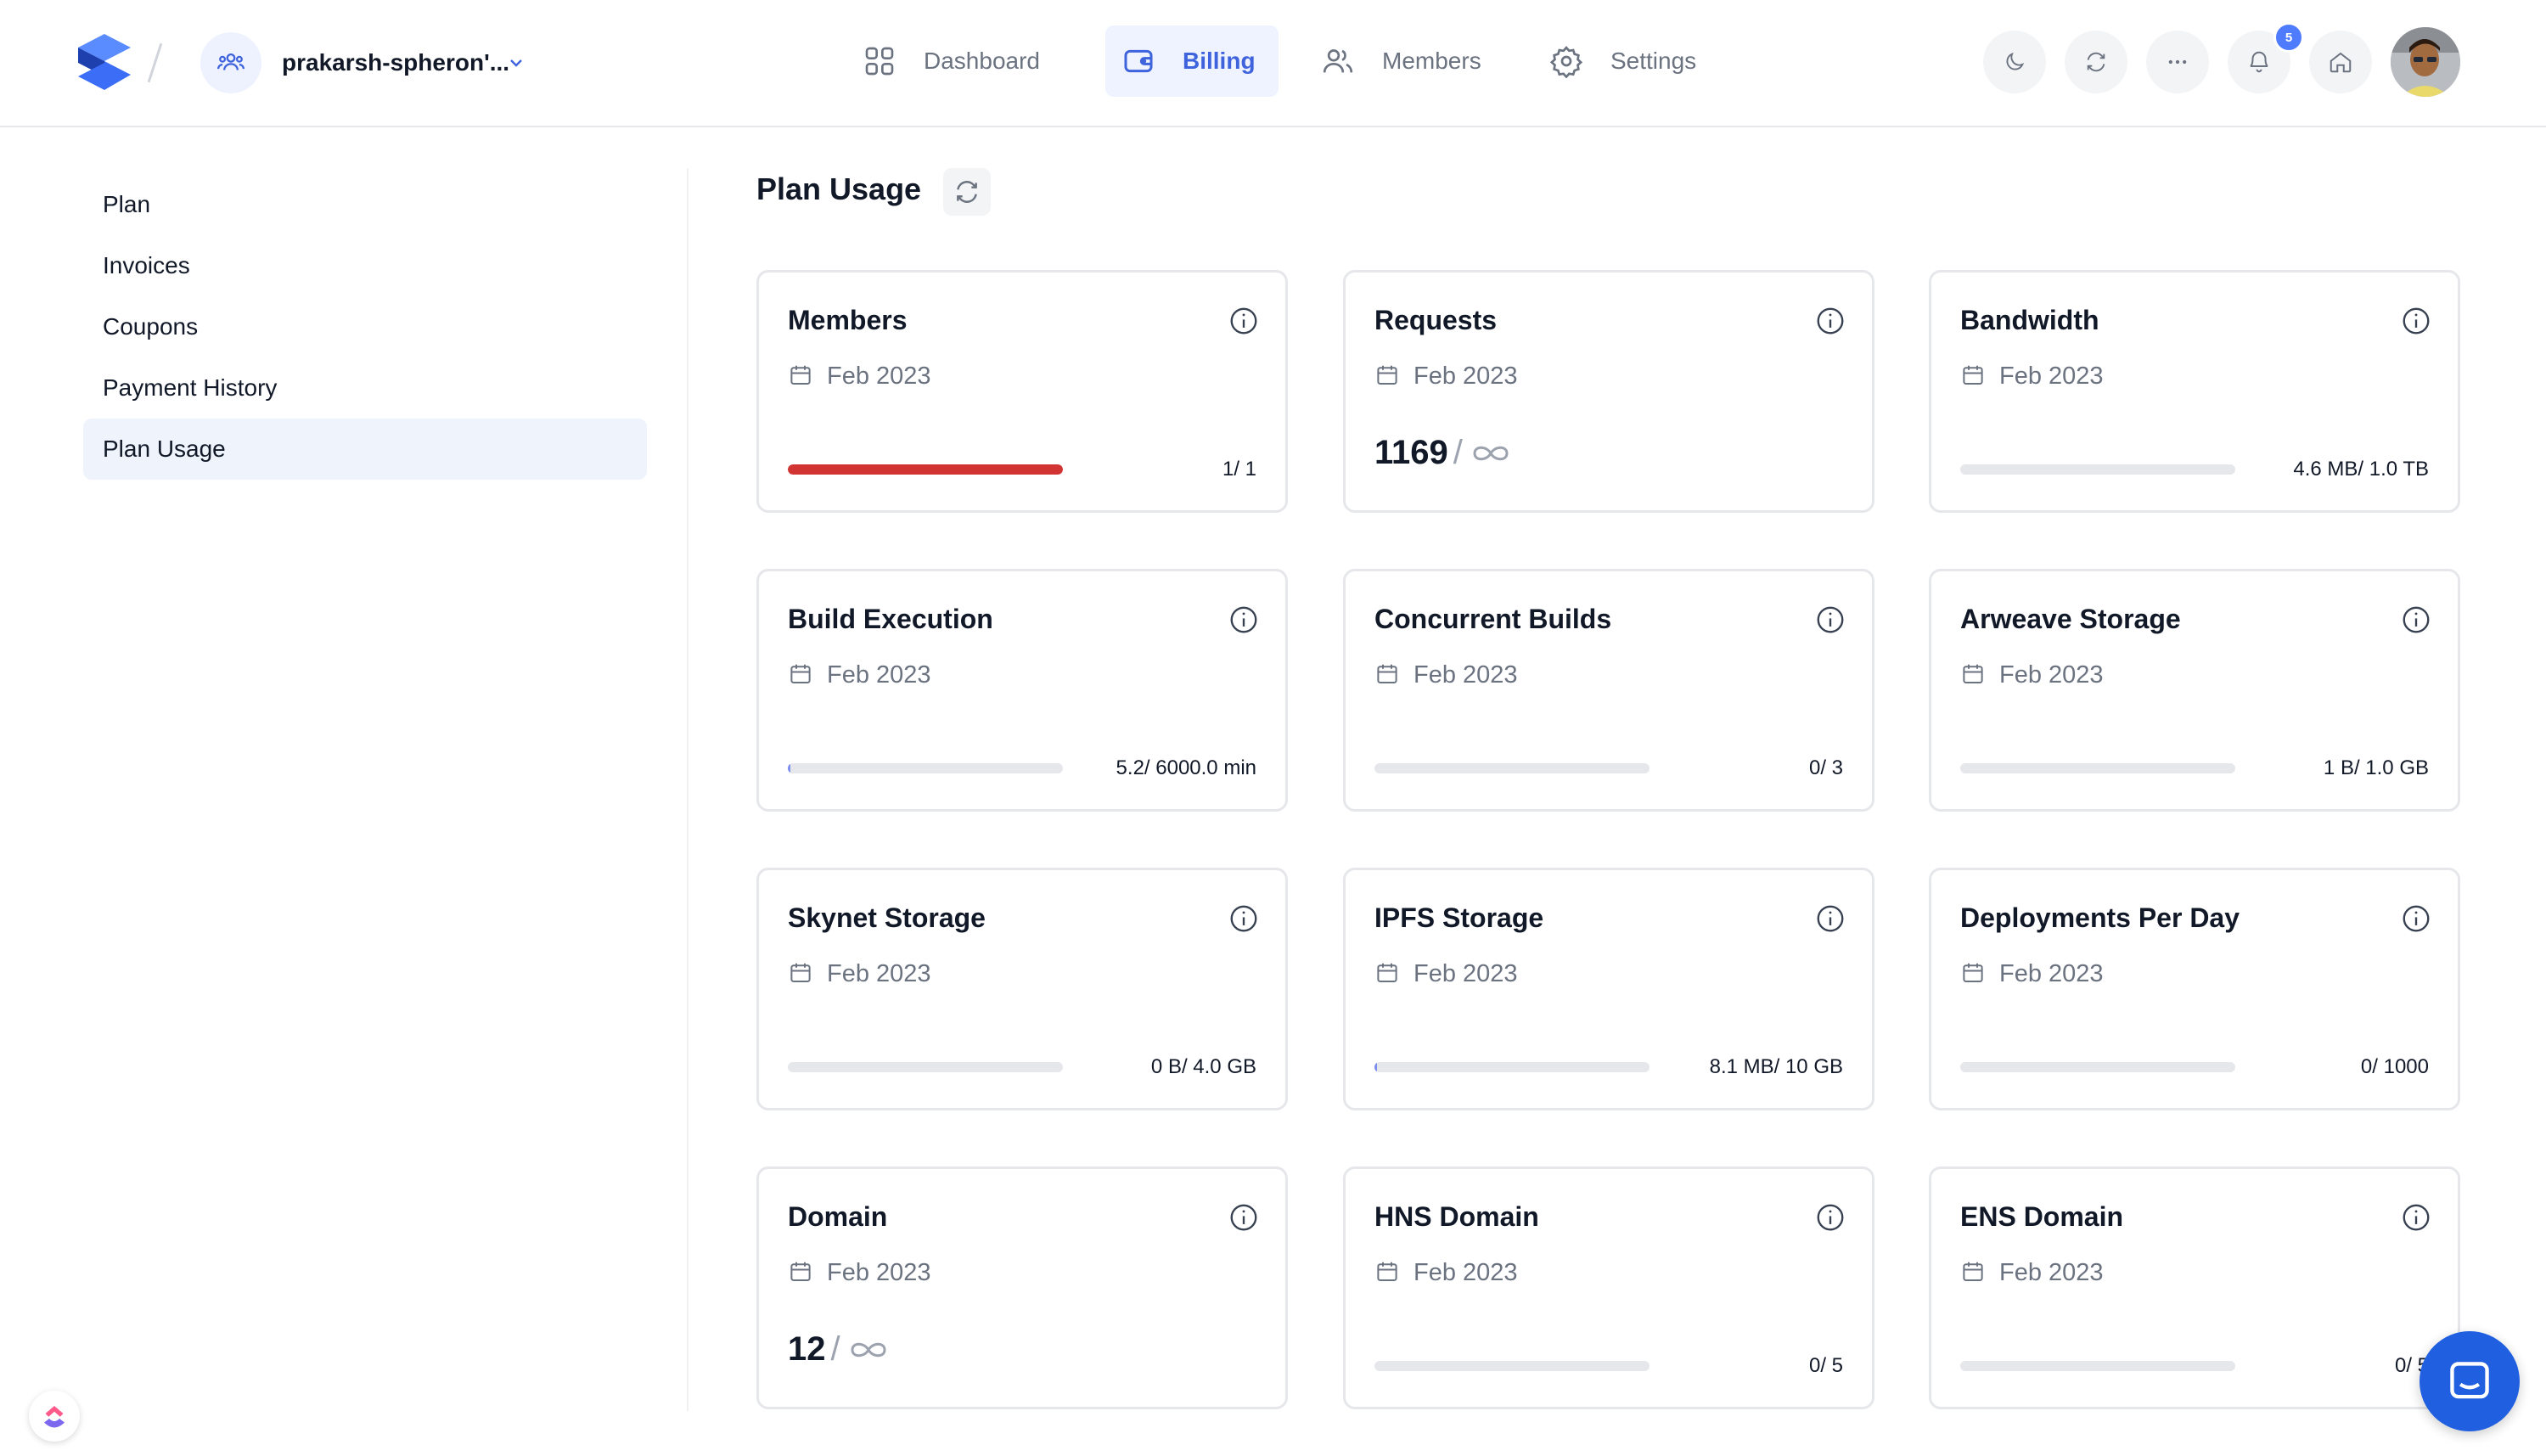  I want to click on sidebar-item-plan-usage: Plan Usage, so click(365, 449).